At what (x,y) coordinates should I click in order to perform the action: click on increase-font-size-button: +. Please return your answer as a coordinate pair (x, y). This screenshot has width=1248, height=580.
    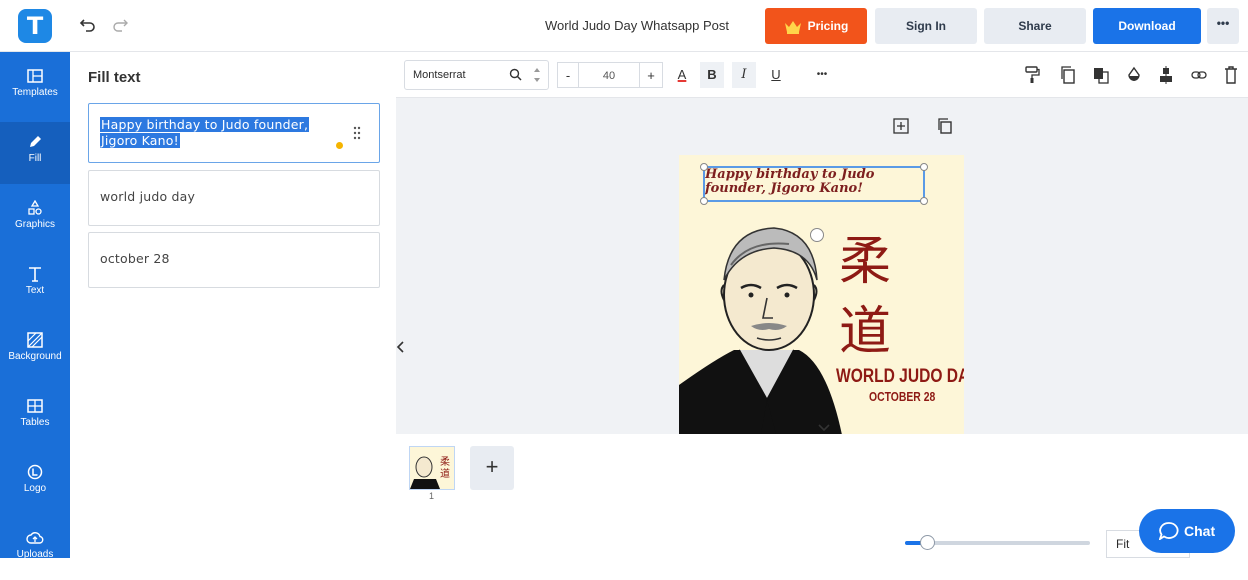
    Looking at the image, I should click on (651, 75).